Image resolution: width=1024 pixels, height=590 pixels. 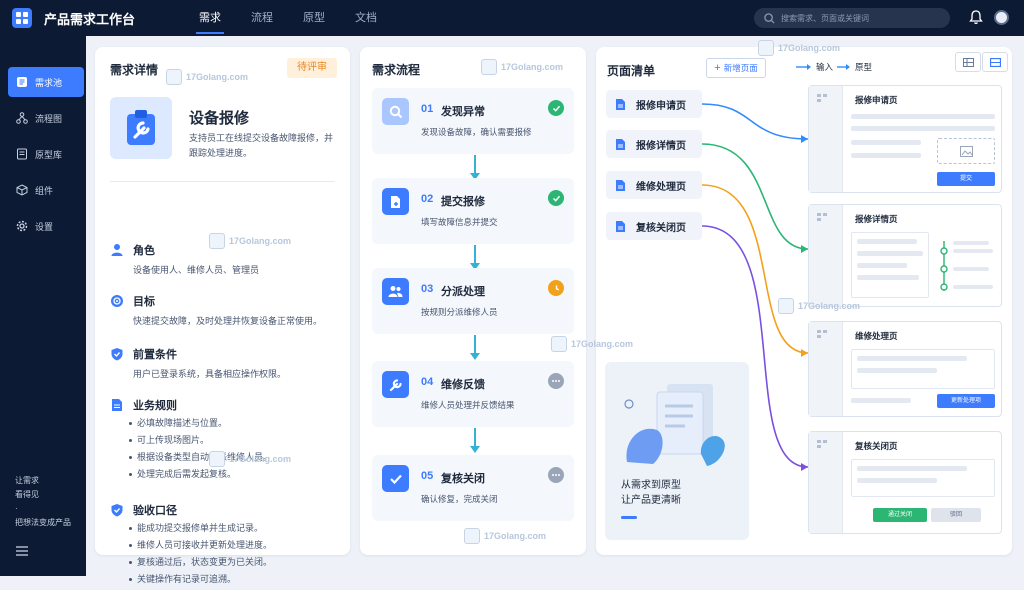 I want to click on step-desc: 发现设备故障，确认需要报修, so click(x=476, y=132).